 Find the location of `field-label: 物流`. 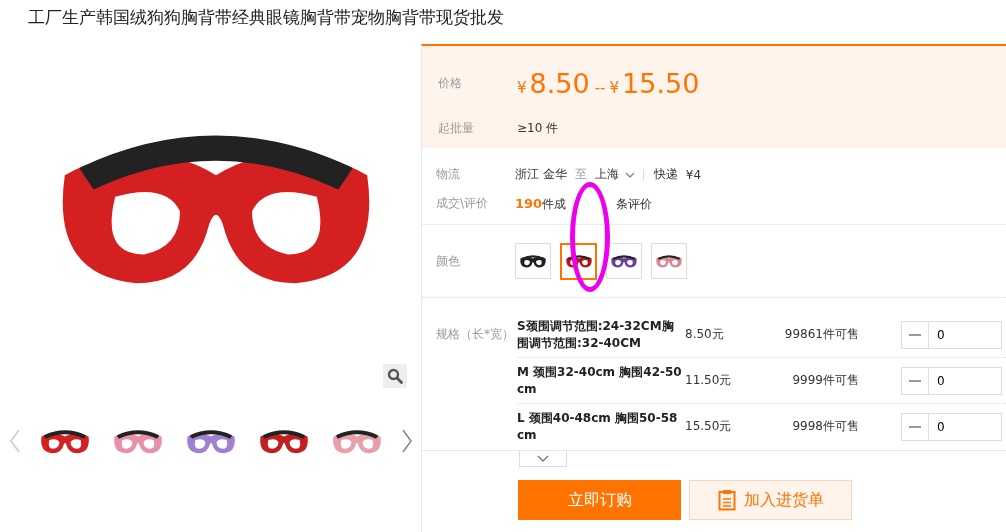

field-label: 物流 is located at coordinates (448, 174).